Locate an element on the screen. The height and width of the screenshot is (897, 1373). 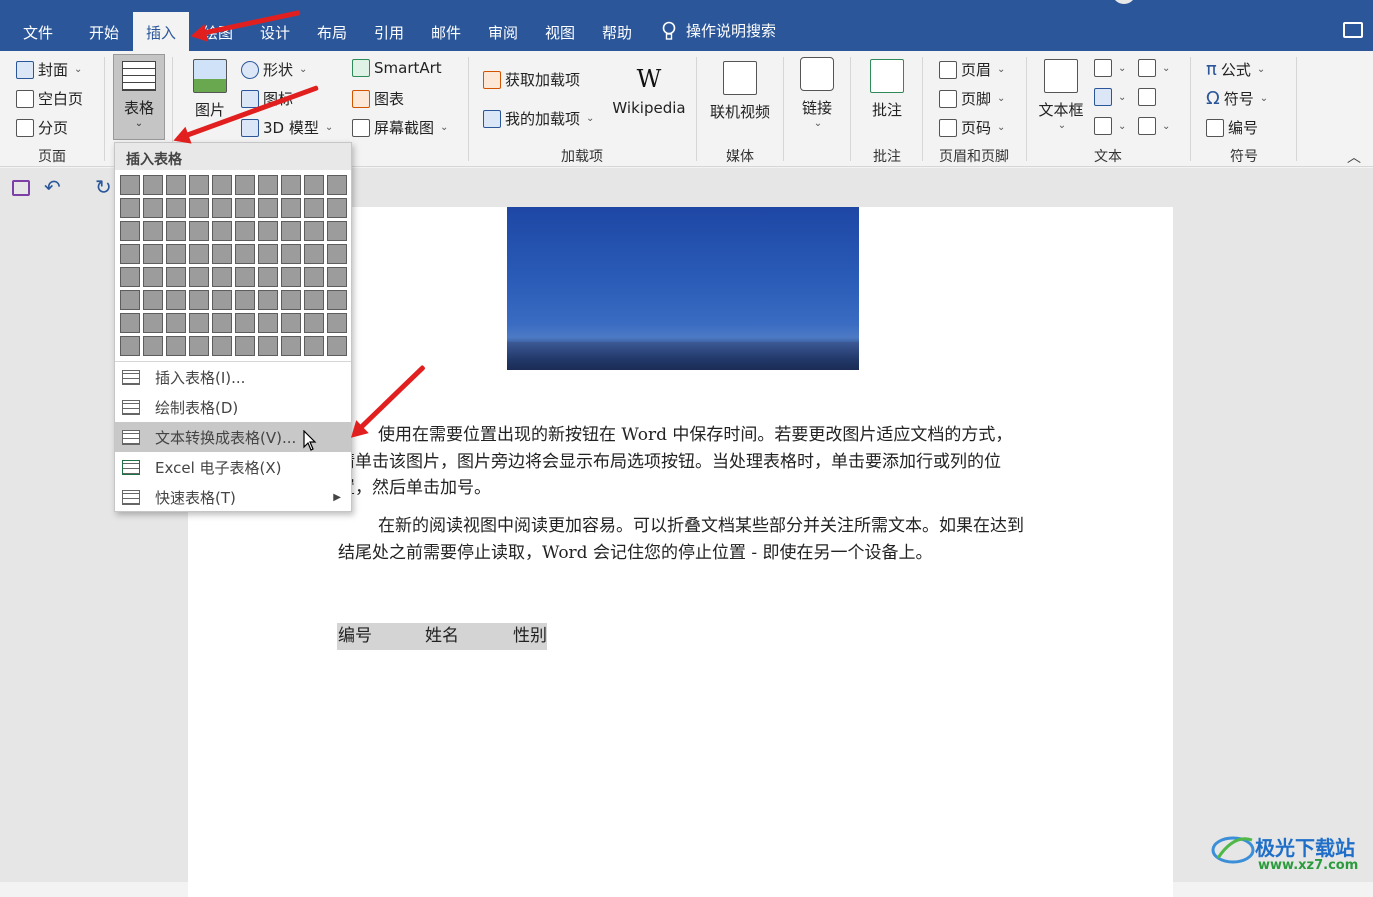
tab-references: 引用 is located at coordinates (389, 31).